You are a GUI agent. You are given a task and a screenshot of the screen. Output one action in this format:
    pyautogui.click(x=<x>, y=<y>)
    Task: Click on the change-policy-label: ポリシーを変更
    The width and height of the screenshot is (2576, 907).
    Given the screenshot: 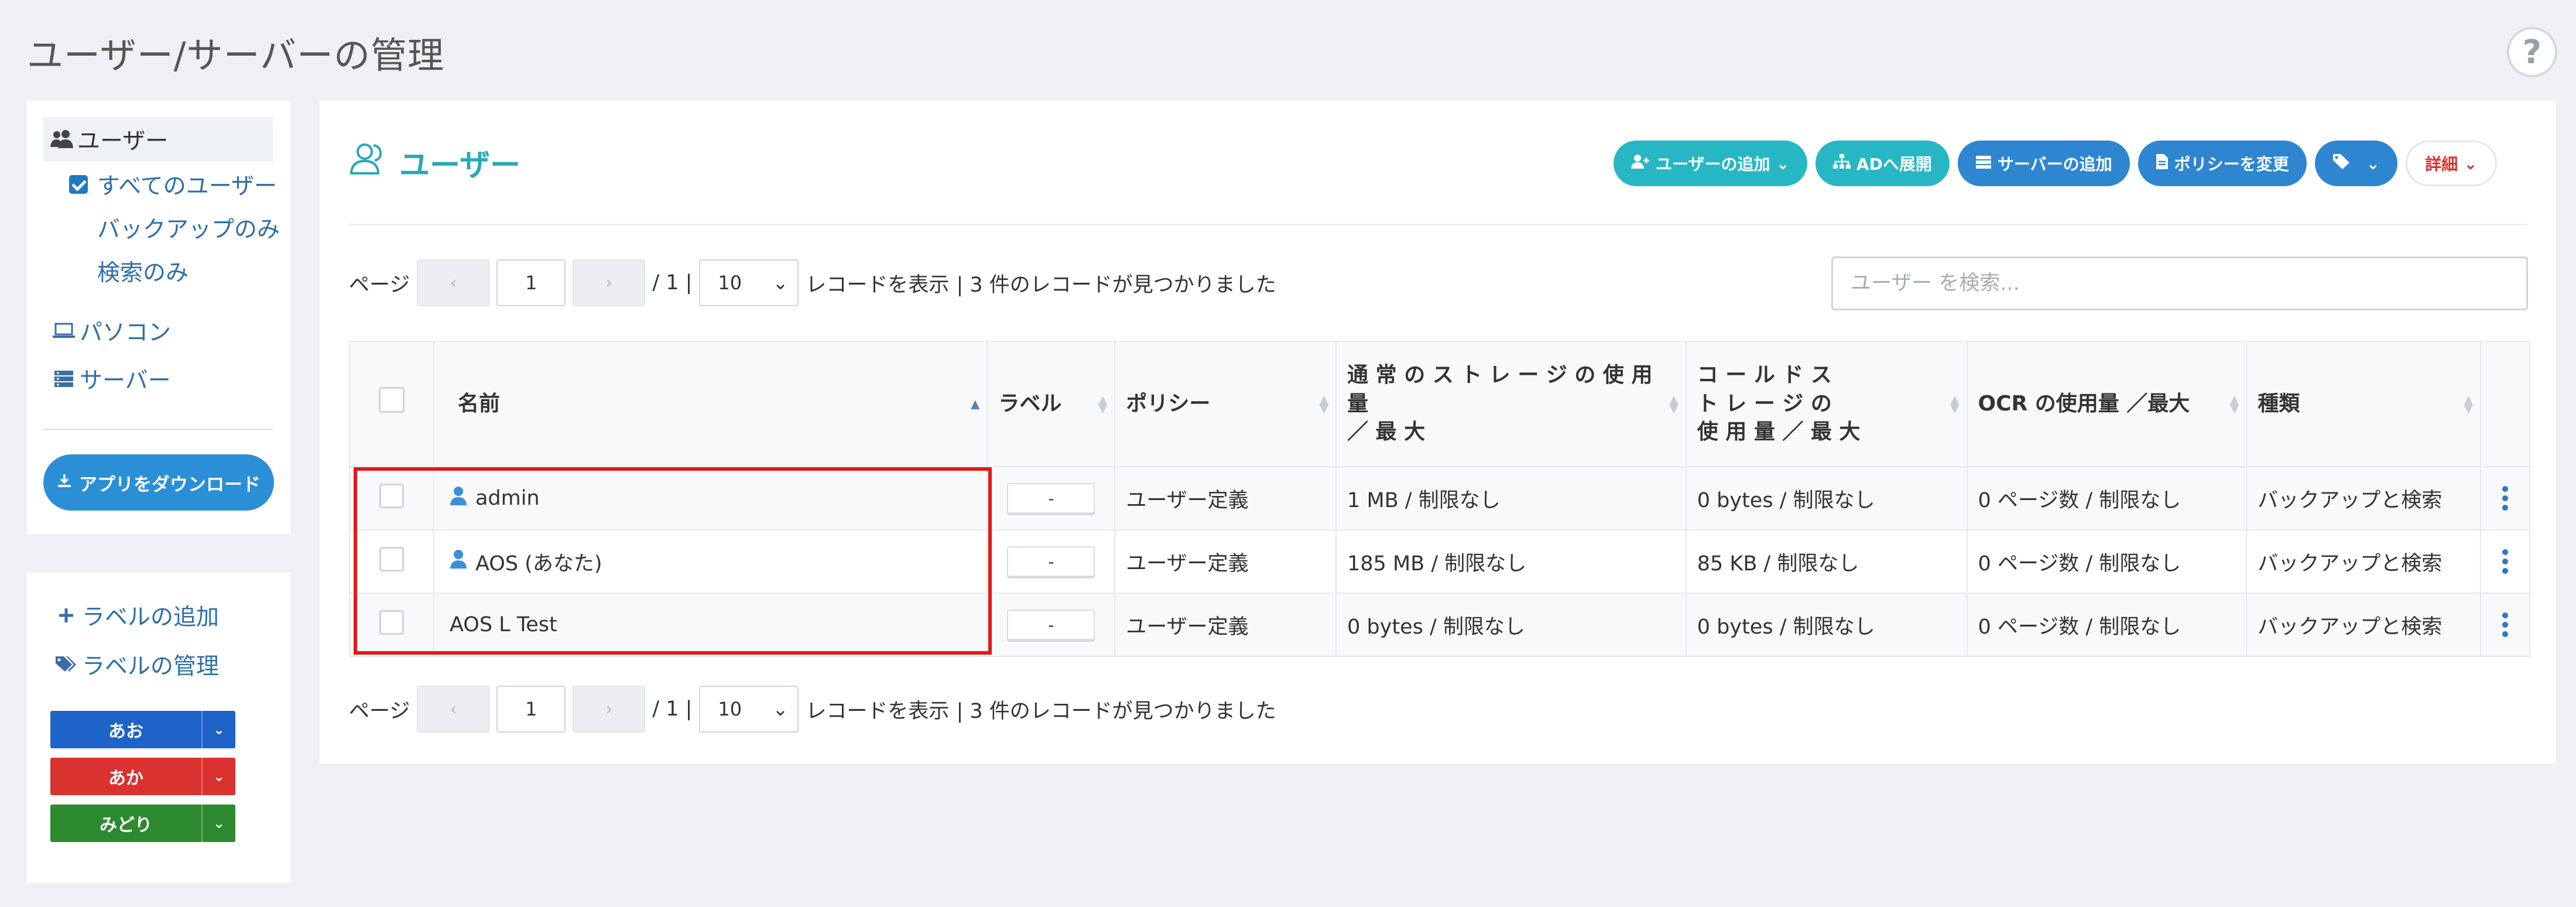 What is the action you would take?
    pyautogui.click(x=2231, y=164)
    